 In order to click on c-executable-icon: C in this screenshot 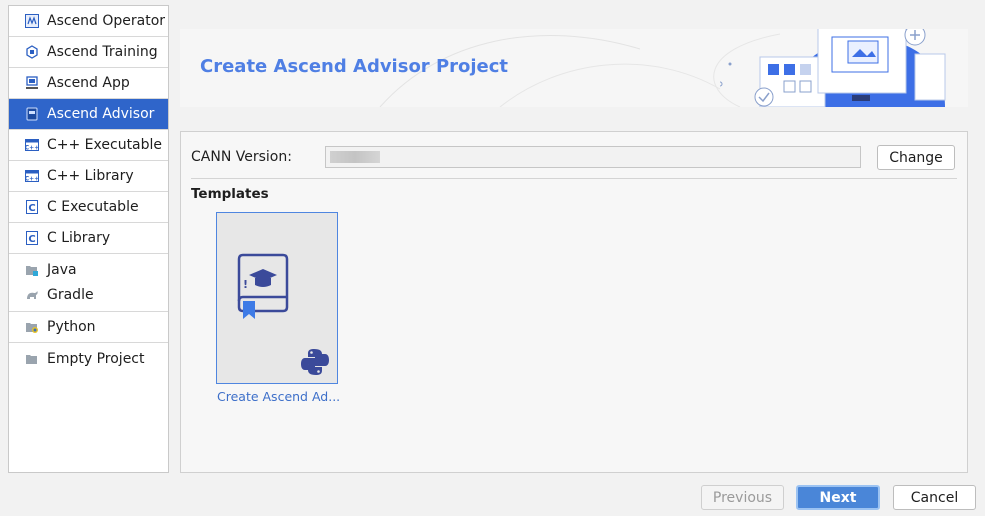, I will do `click(32, 207)`.